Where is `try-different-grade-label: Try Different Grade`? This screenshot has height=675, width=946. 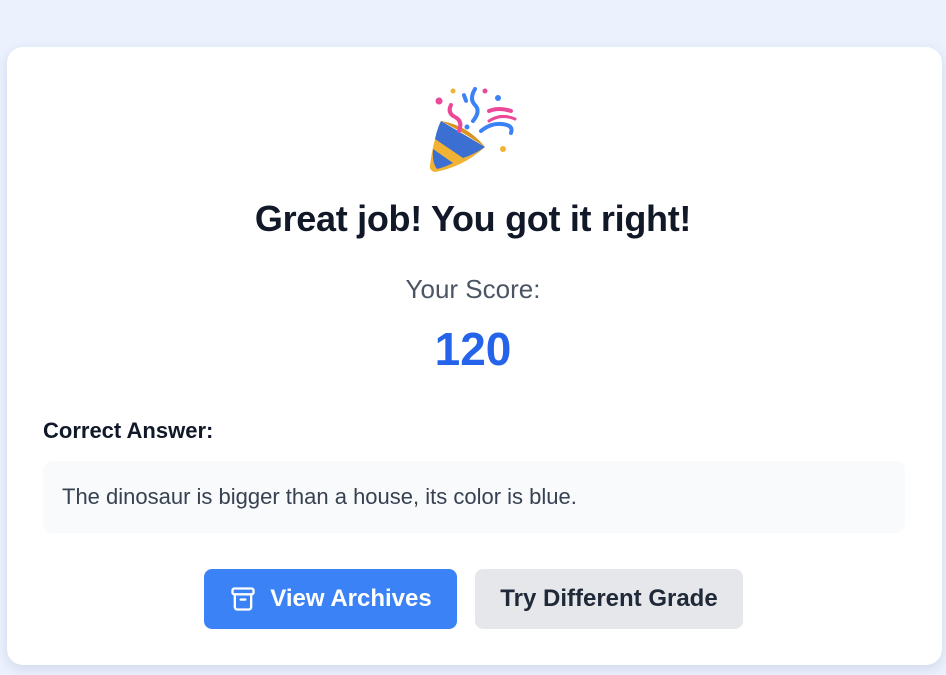
try-different-grade-label: Try Different Grade is located at coordinates (609, 598).